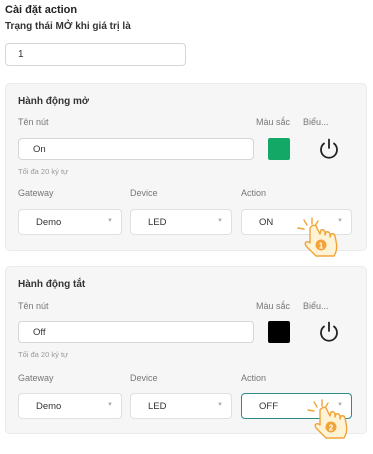 This screenshot has height=454, width=373. What do you see at coordinates (41, 10) in the screenshot?
I see `page-title: Cài đặt action` at bounding box center [41, 10].